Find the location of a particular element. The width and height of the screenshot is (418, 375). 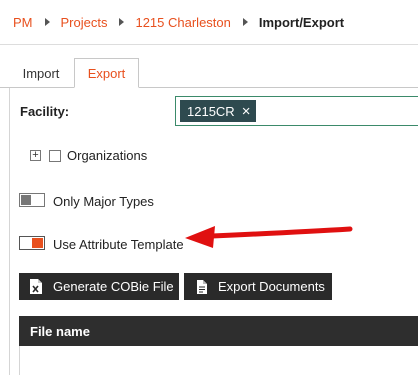

use-attribute-template-label: Use Attribute Template is located at coordinates (118, 244).